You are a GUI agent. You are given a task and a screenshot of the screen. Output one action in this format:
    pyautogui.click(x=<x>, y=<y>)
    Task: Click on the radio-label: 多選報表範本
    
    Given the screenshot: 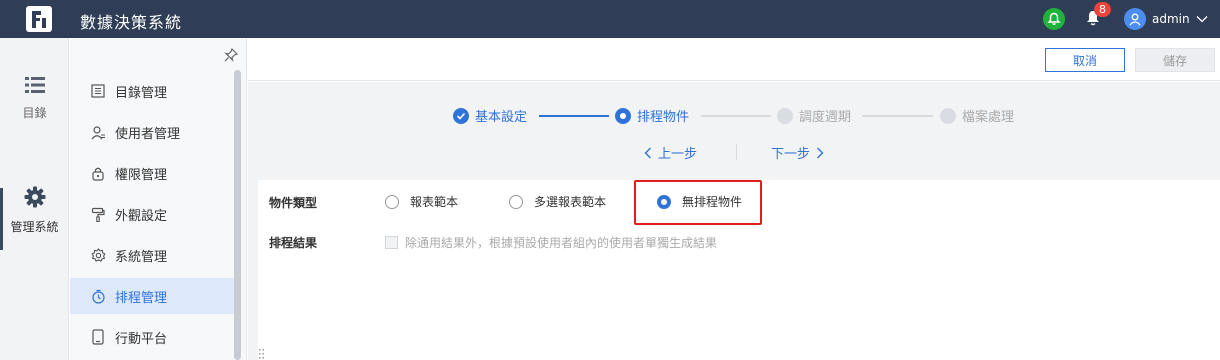 What is the action you would take?
    pyautogui.click(x=570, y=202)
    